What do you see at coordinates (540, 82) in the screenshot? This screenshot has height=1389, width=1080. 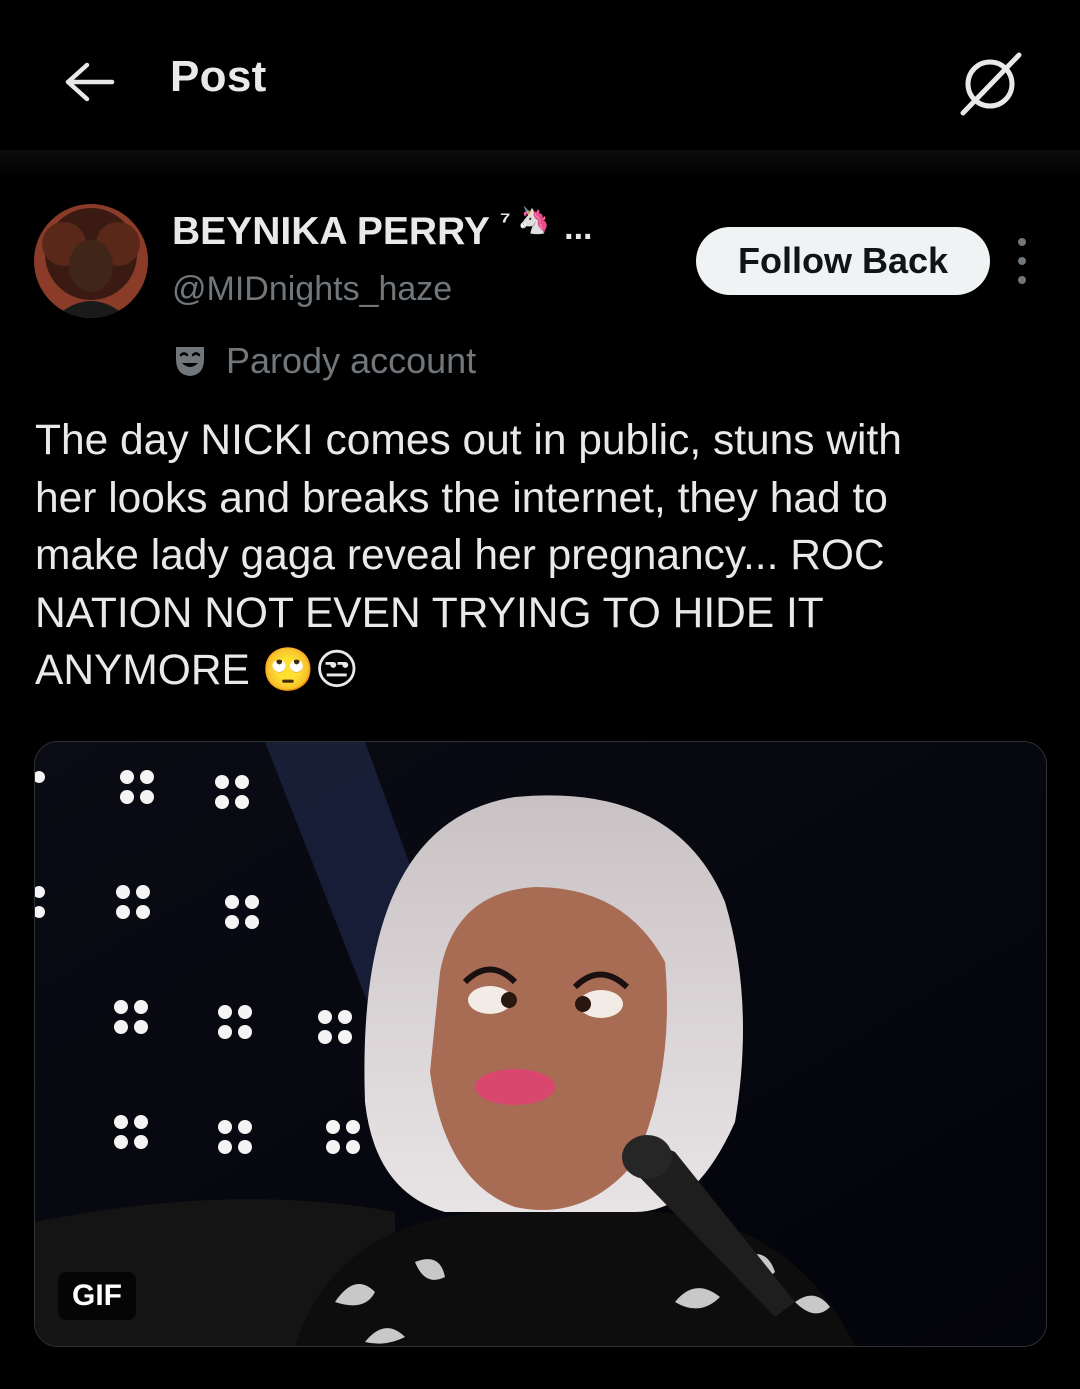 I see `top-bar` at bounding box center [540, 82].